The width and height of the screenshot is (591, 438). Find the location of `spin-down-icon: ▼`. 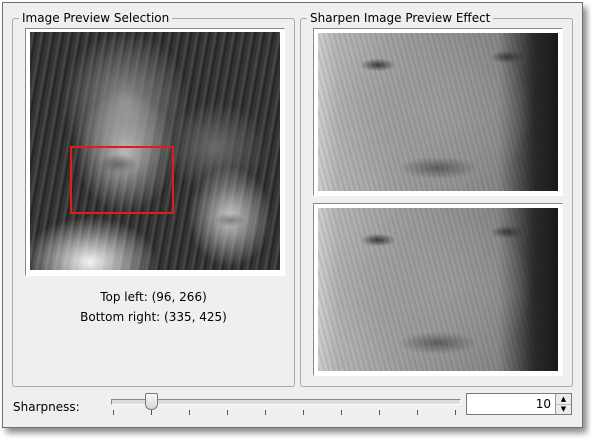

spin-down-icon: ▼ is located at coordinates (563, 409).